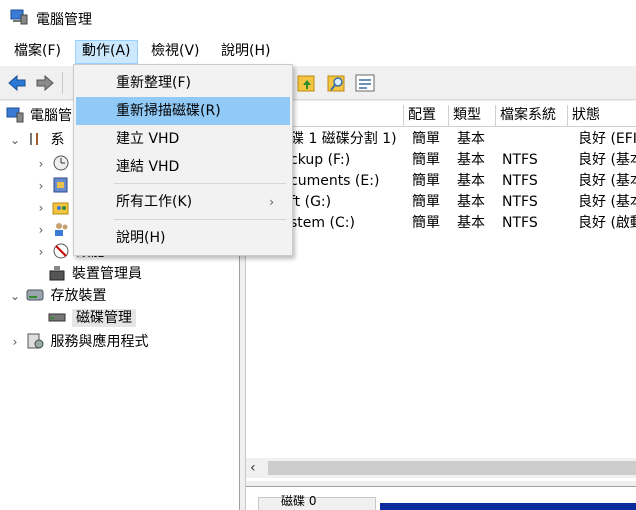 The width and height of the screenshot is (636, 510). I want to click on users-icon, so click(61, 229).